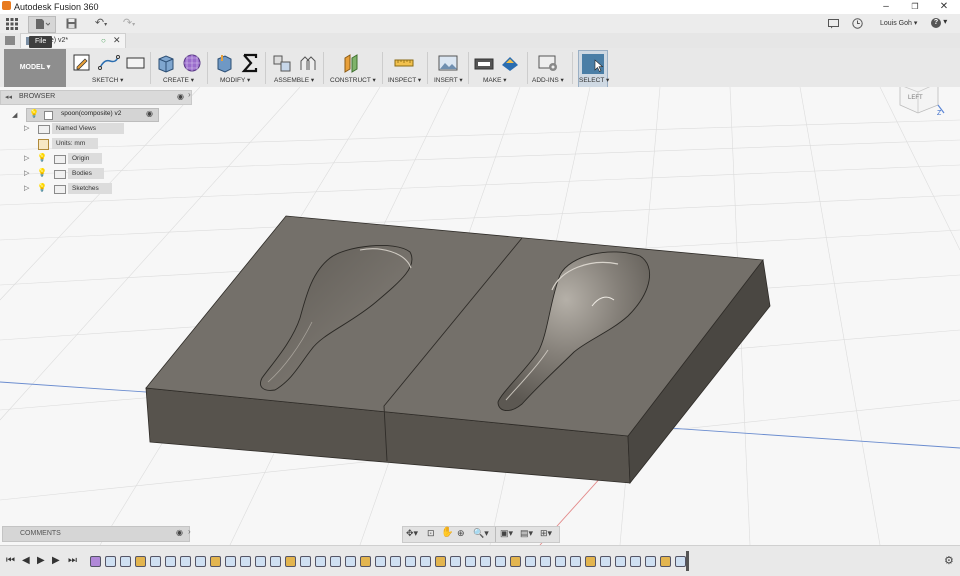  I want to click on help-menu: ? ▾, so click(939, 22).